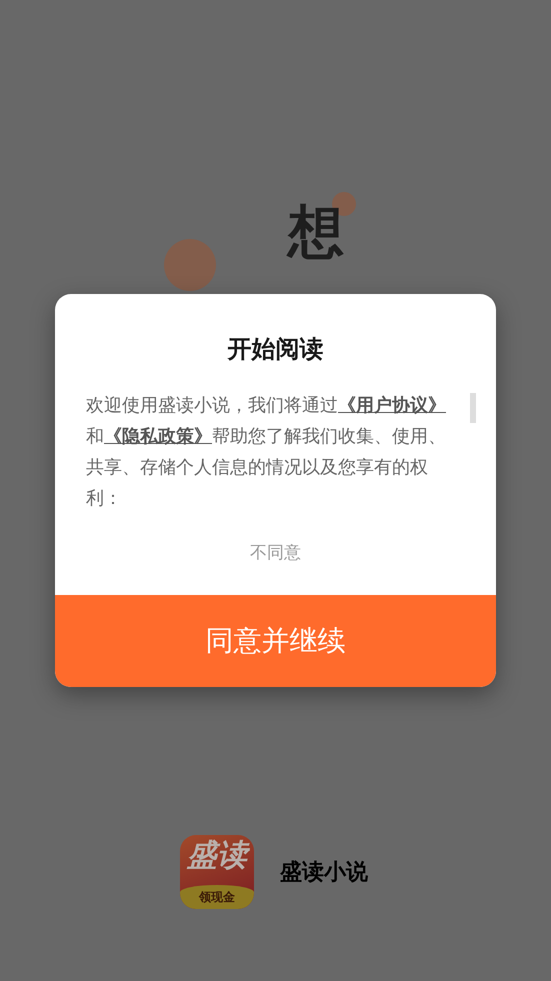  I want to click on app-name: 盛读小说, so click(324, 873).